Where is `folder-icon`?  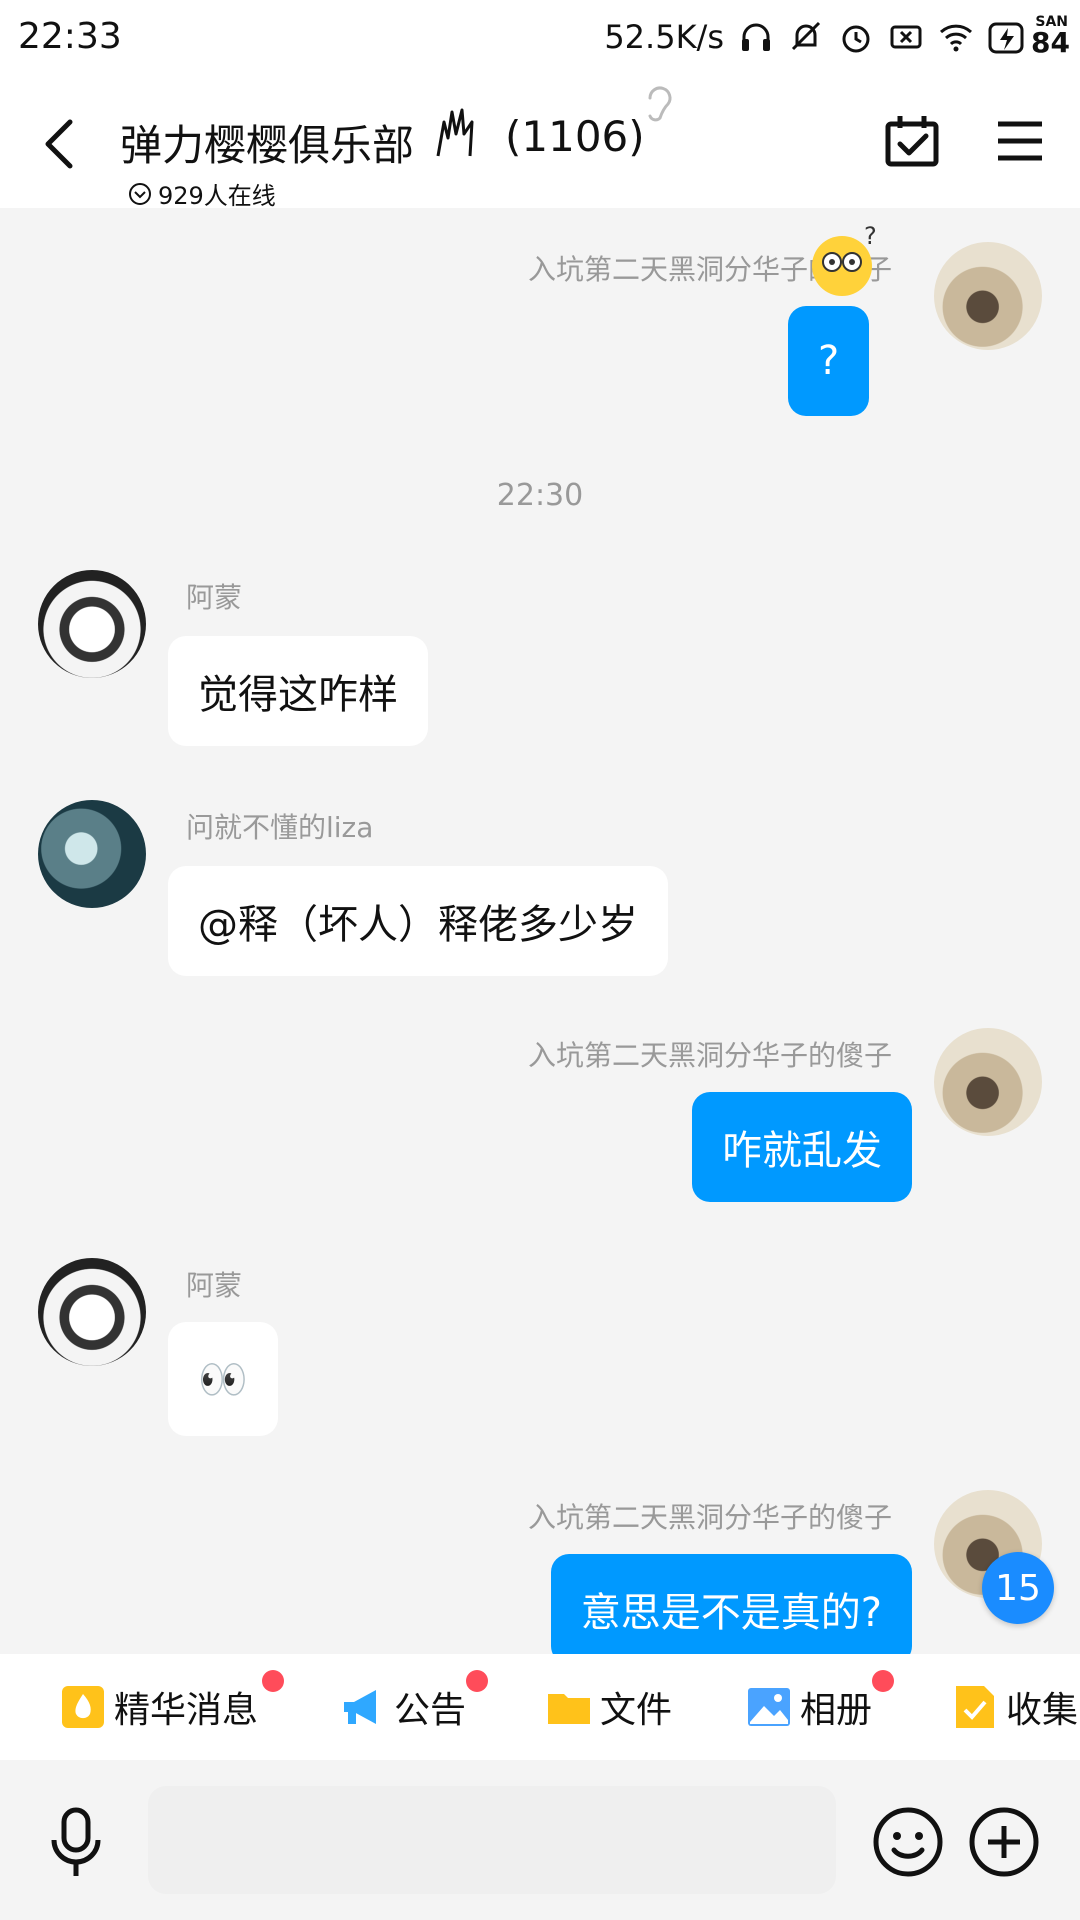 folder-icon is located at coordinates (569, 1709).